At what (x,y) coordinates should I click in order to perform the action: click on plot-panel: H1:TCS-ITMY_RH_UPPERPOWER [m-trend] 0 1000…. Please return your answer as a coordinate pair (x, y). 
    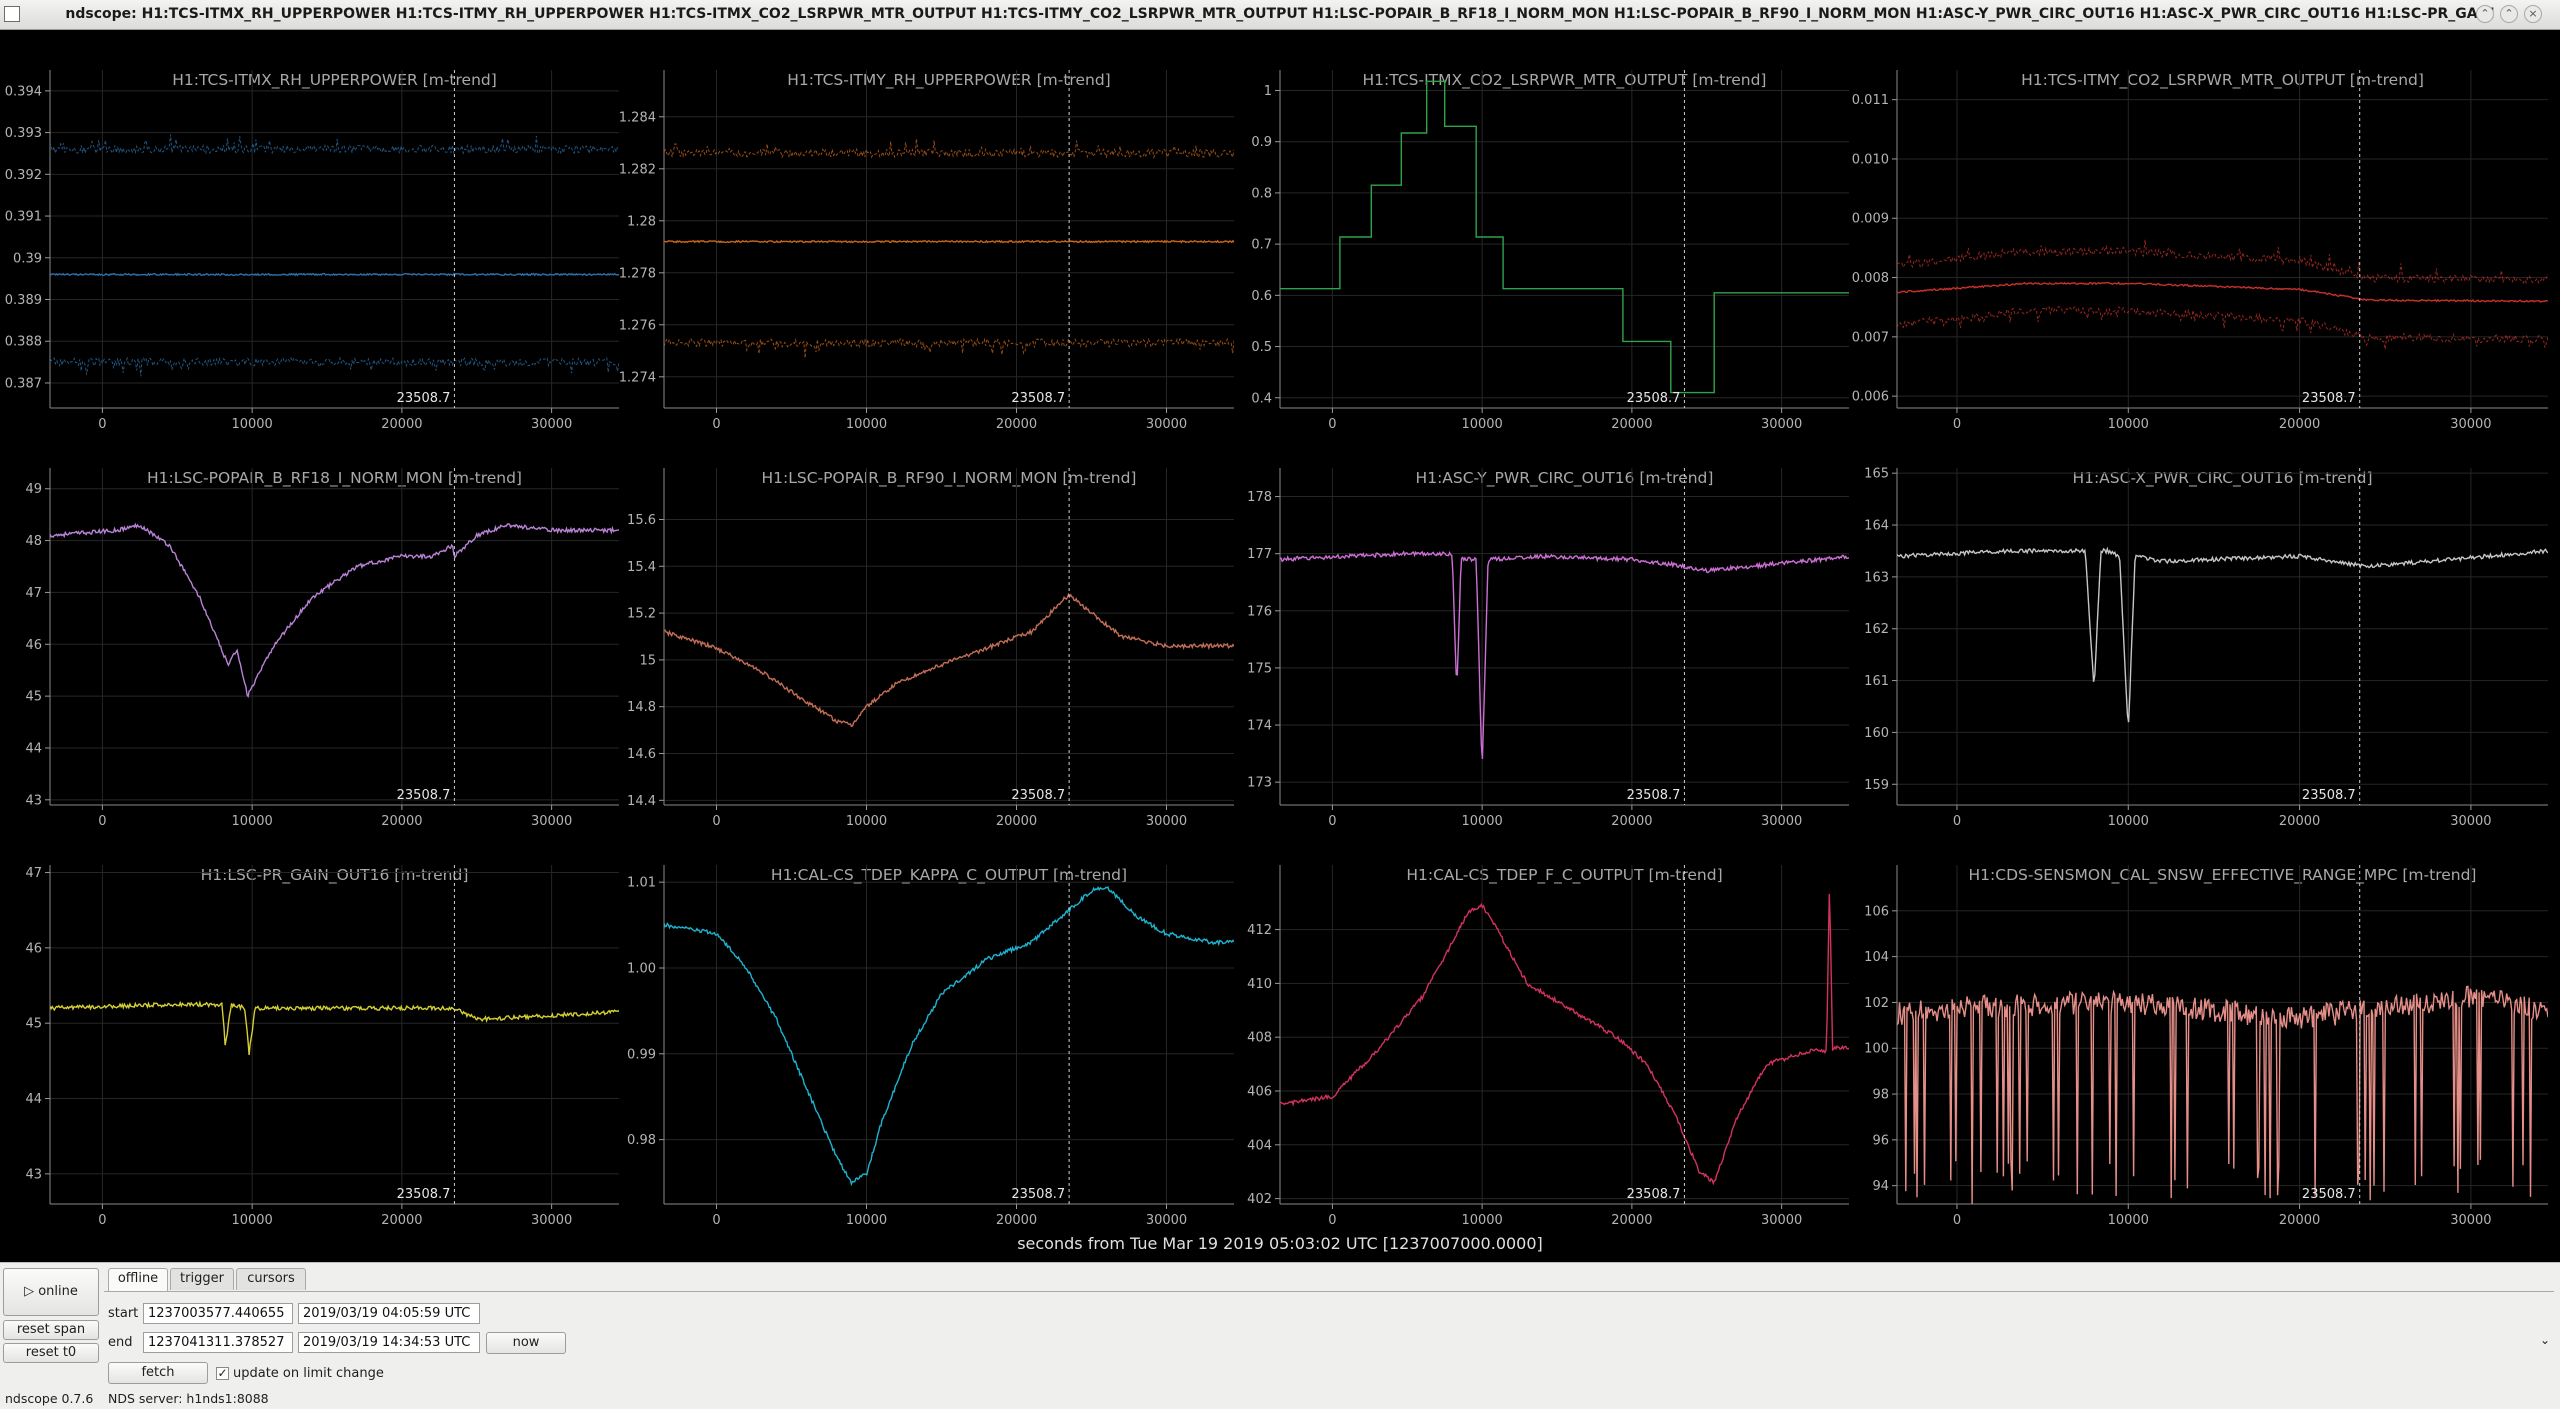
    Looking at the image, I should click on (926, 251).